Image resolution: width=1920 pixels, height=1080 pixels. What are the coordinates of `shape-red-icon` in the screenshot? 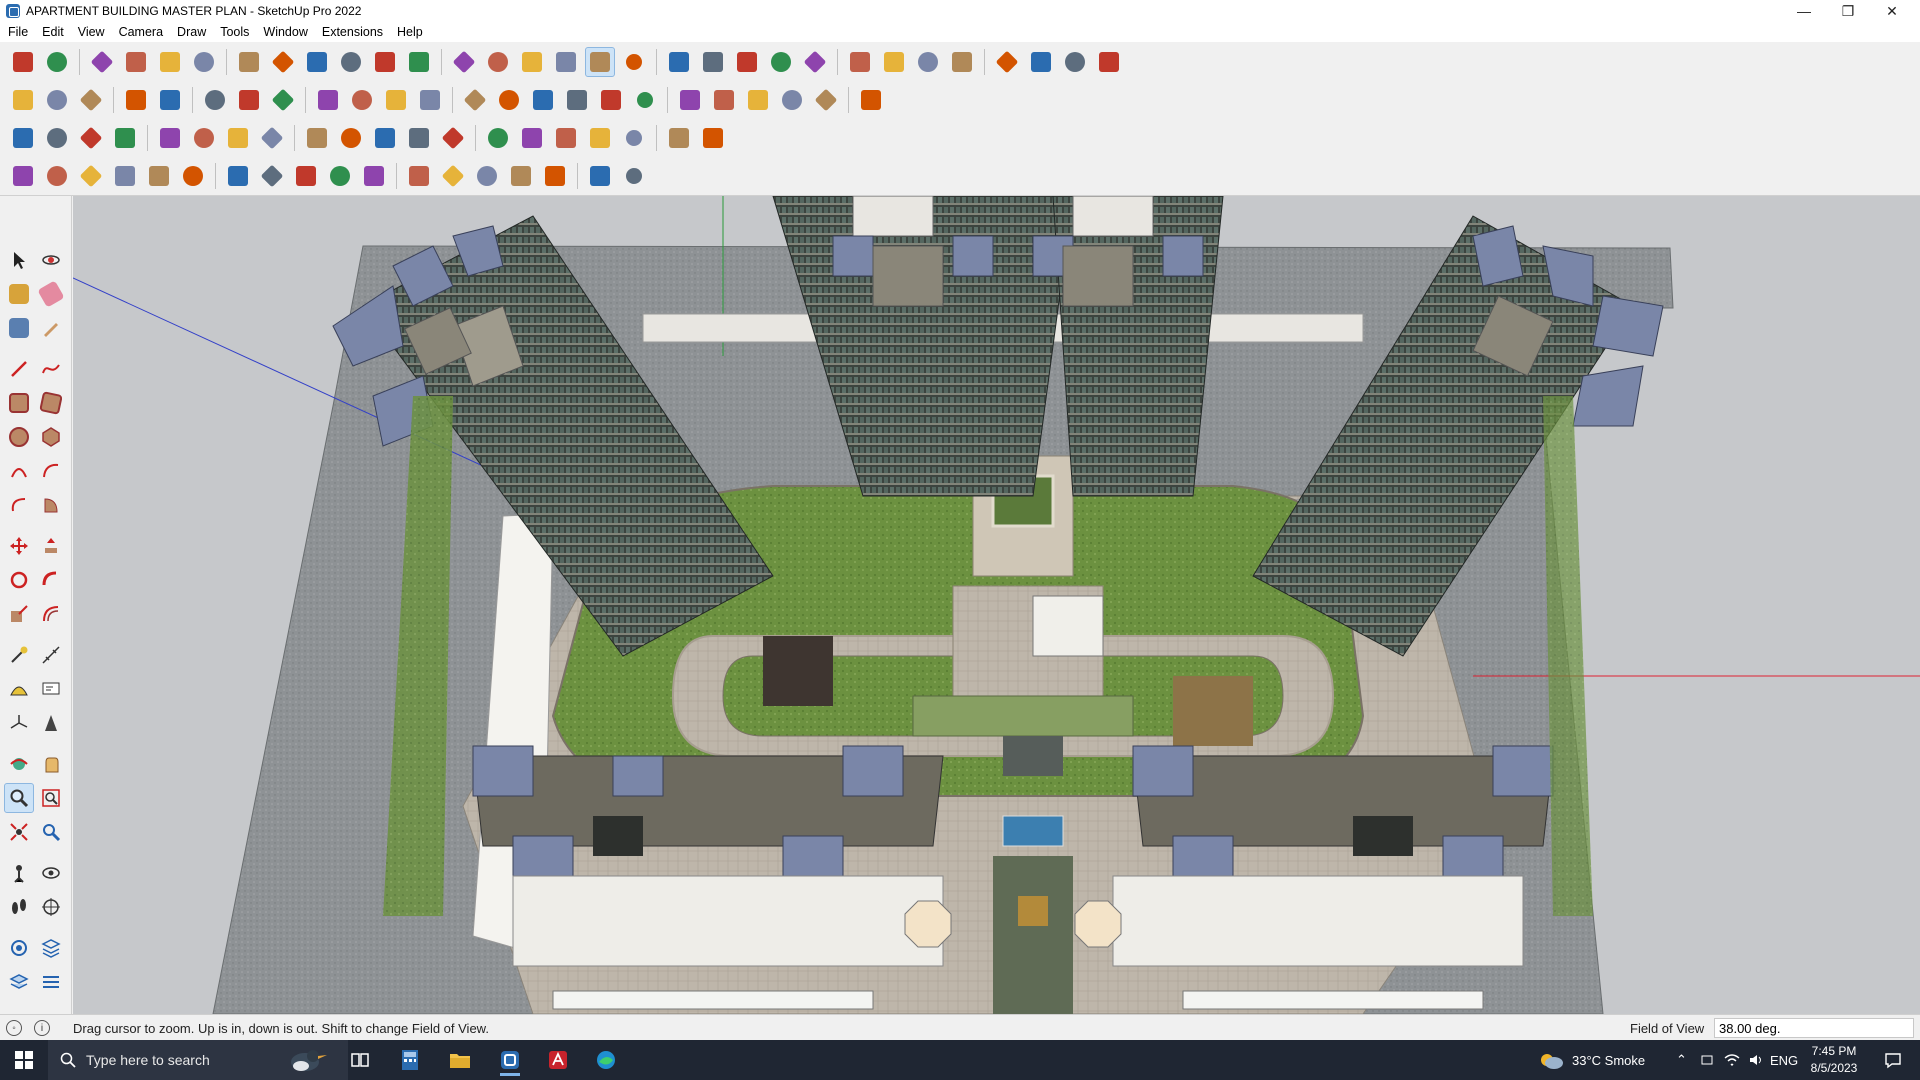 It's located at (125, 138).